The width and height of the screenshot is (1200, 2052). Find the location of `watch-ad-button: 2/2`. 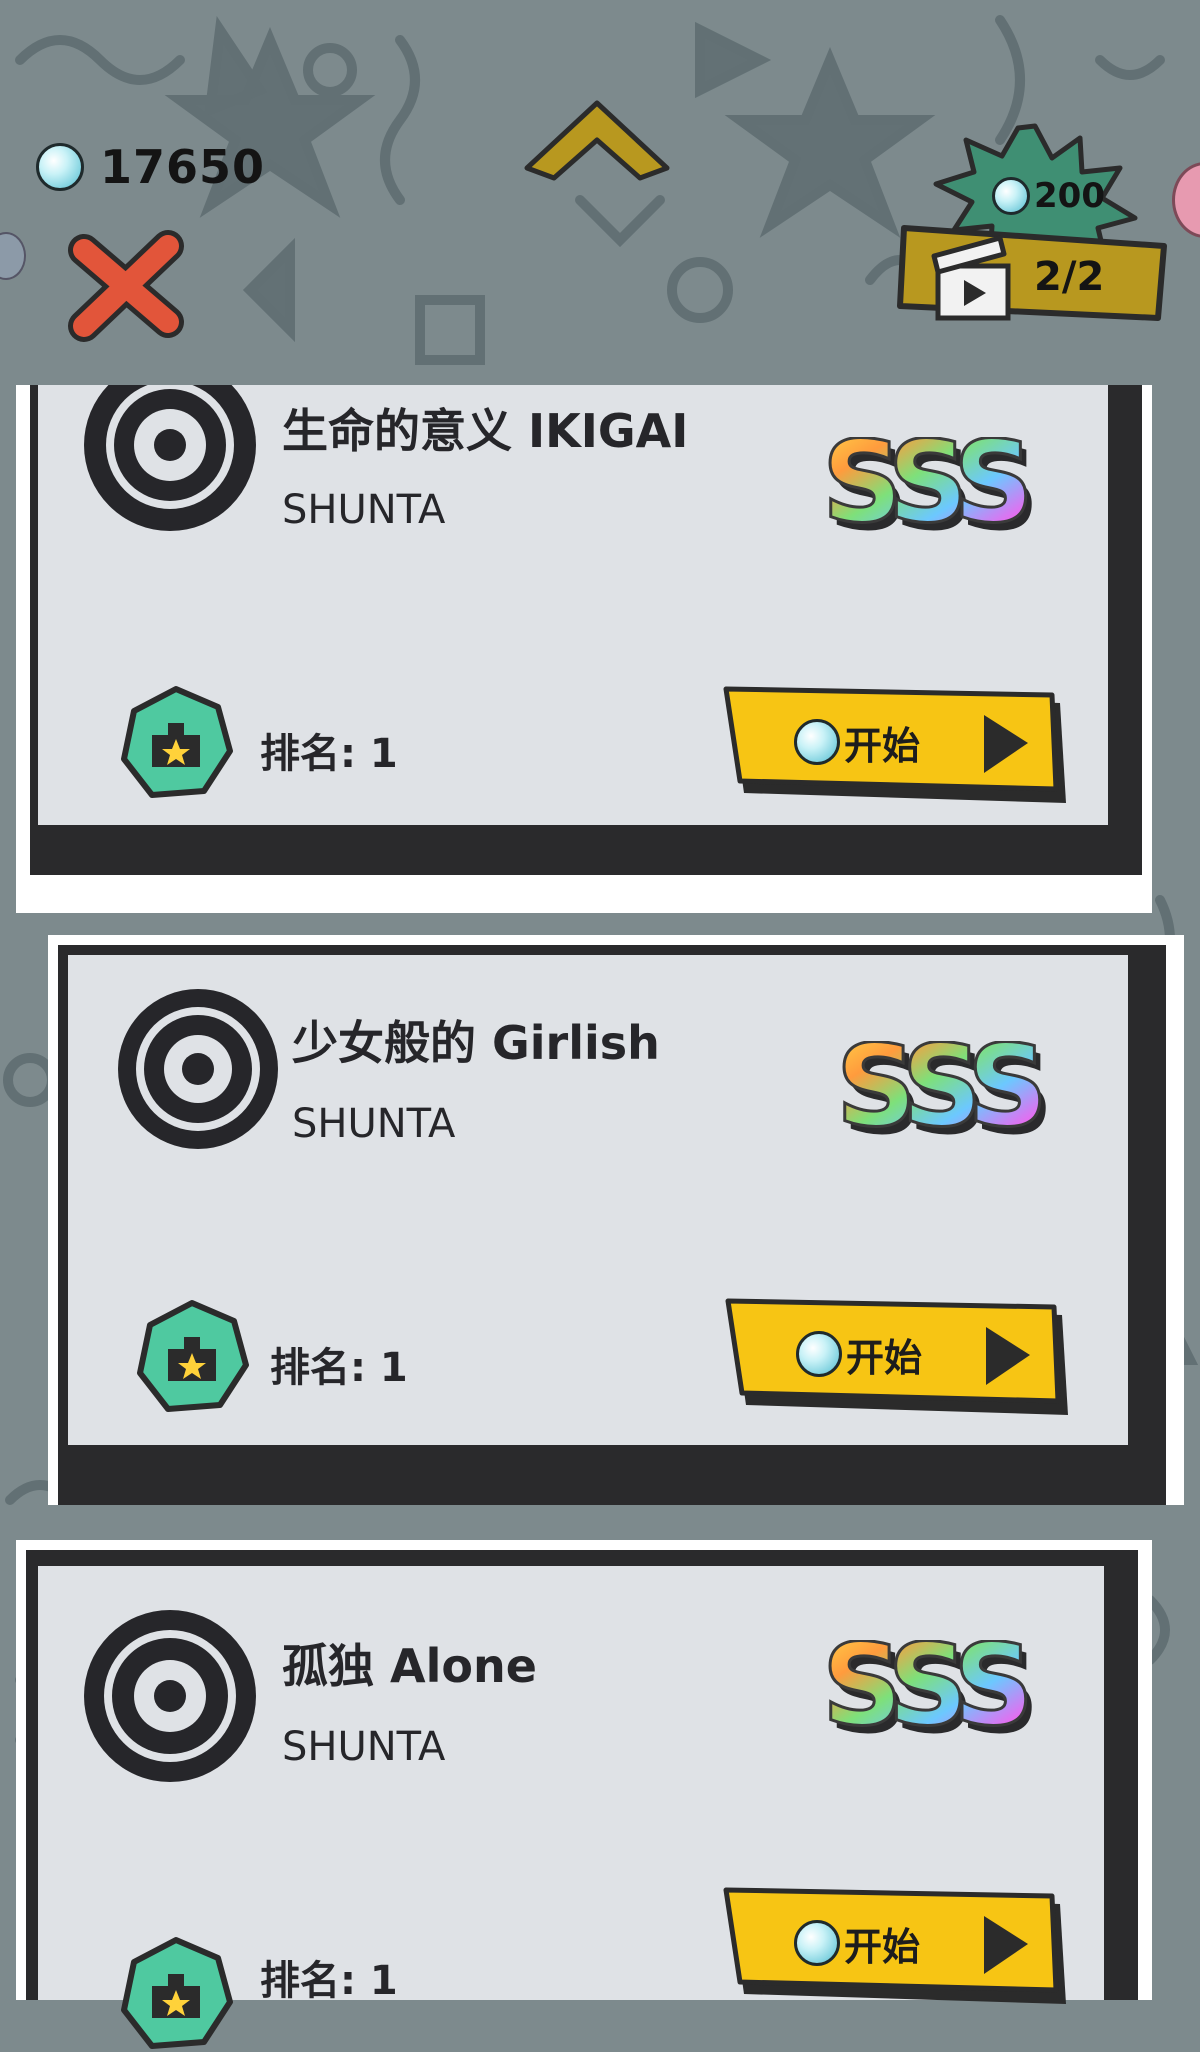

watch-ad-button: 2/2 is located at coordinates (1033, 273).